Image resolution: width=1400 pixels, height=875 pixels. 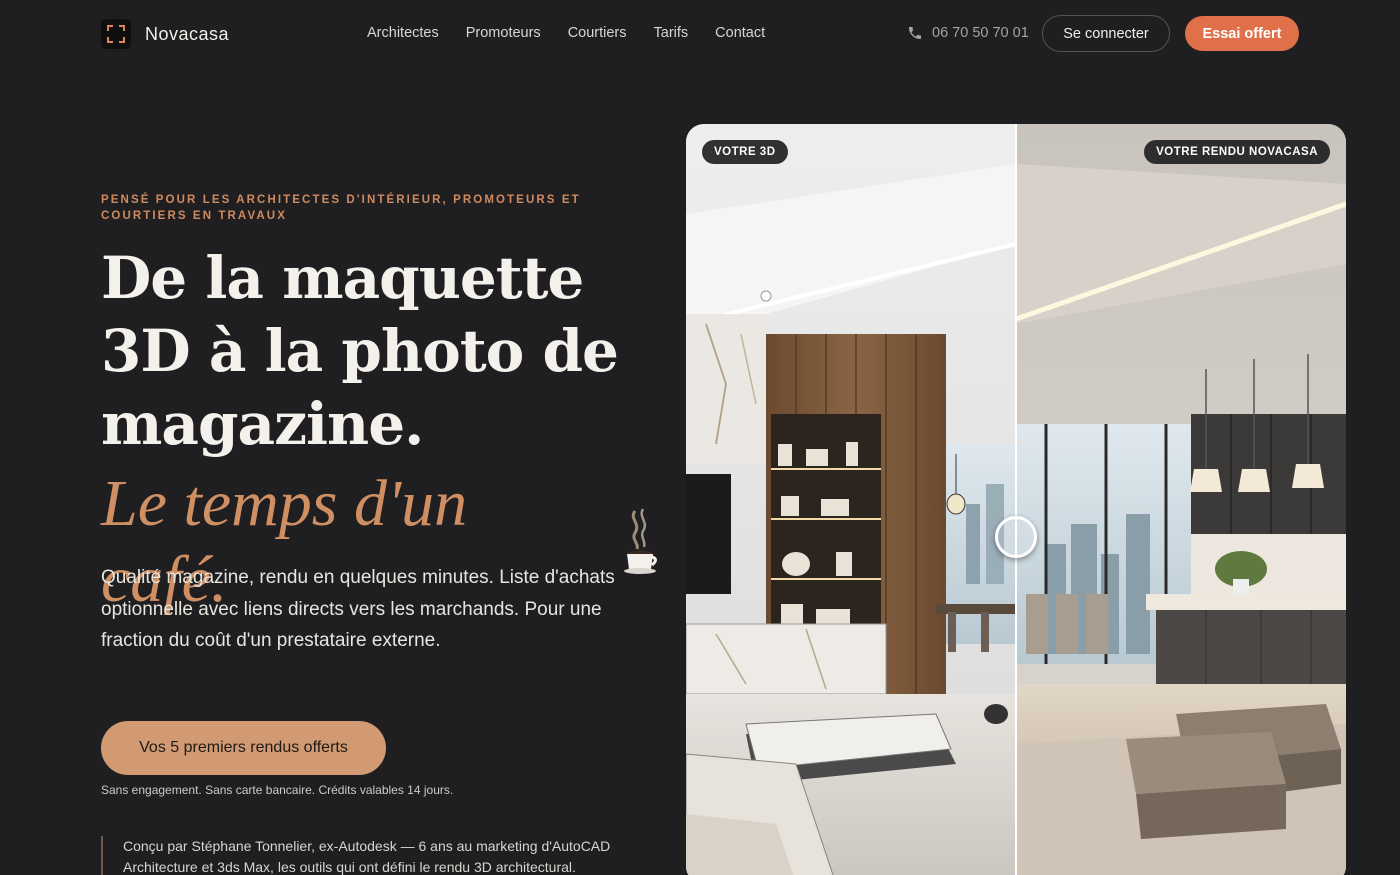 I want to click on nav-link-contact: Contact, so click(x=740, y=33).